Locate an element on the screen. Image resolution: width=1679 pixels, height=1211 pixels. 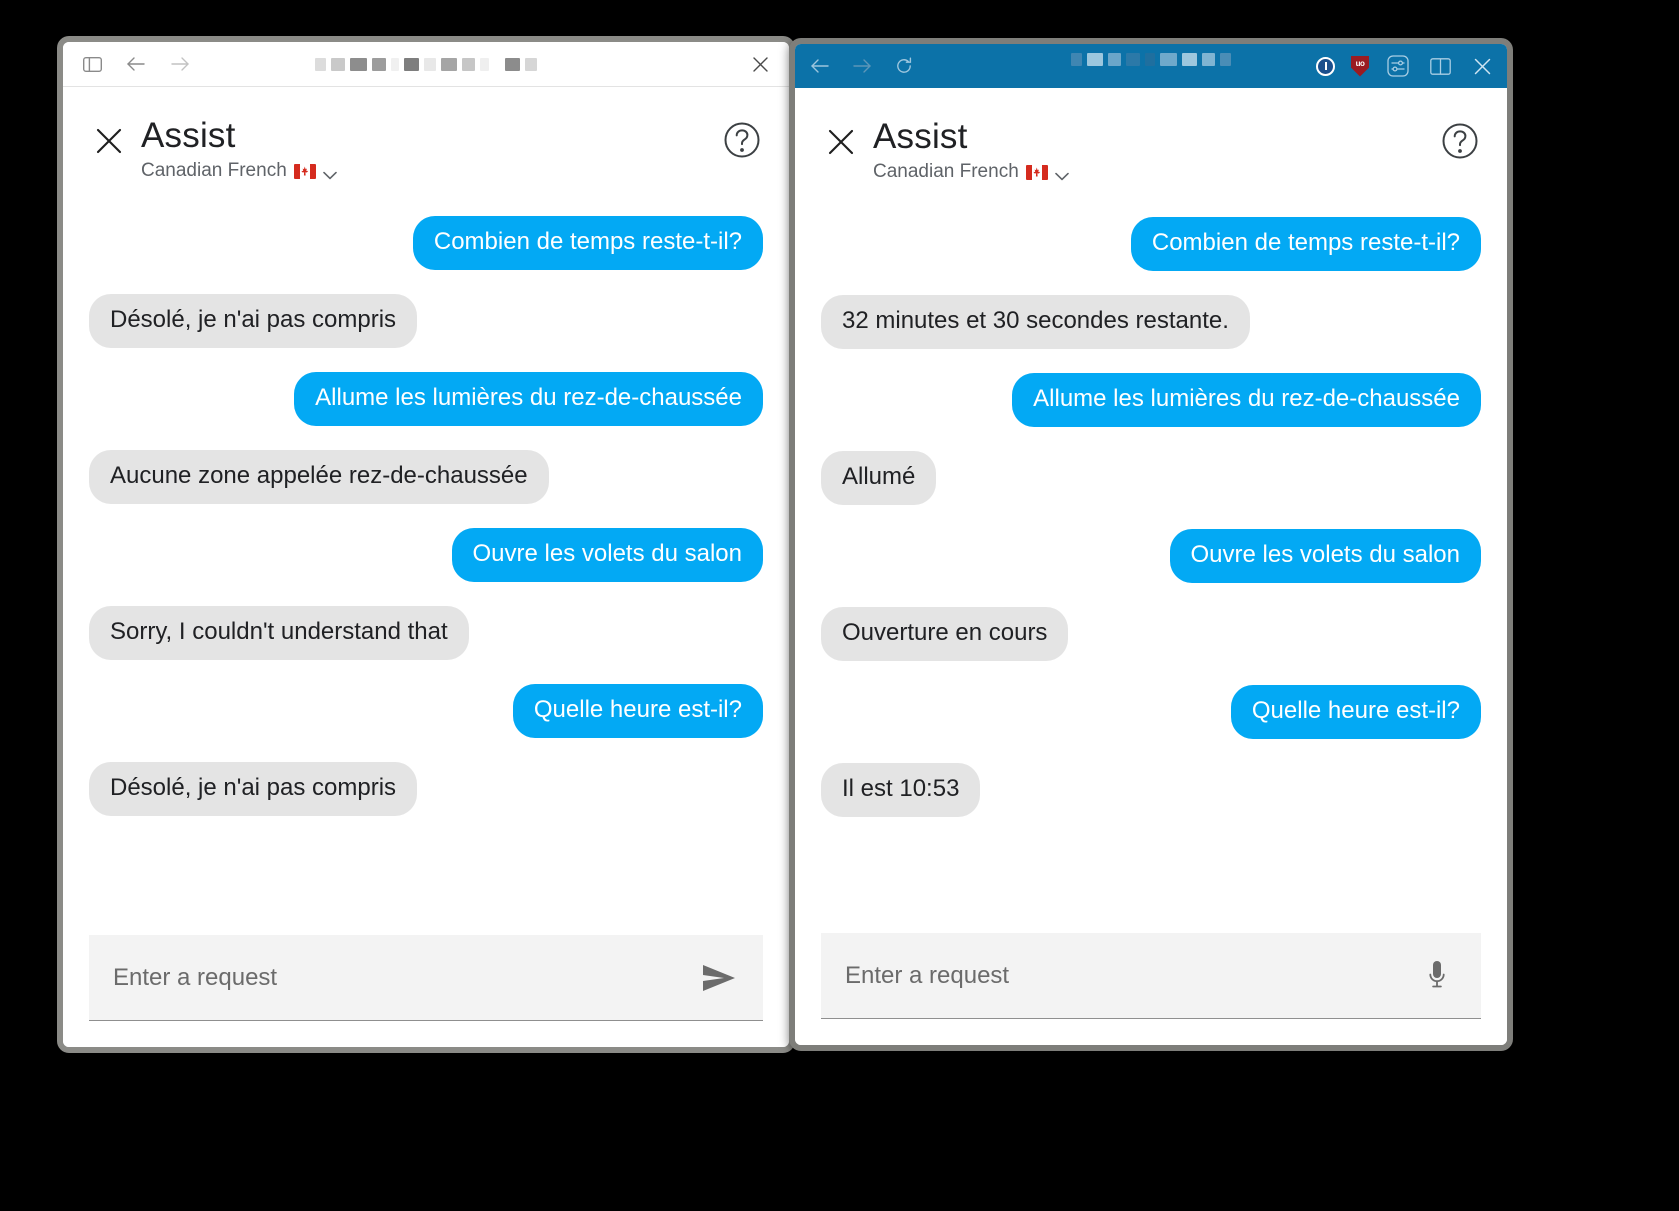
extension-settings-icon is located at coordinates (1398, 66).